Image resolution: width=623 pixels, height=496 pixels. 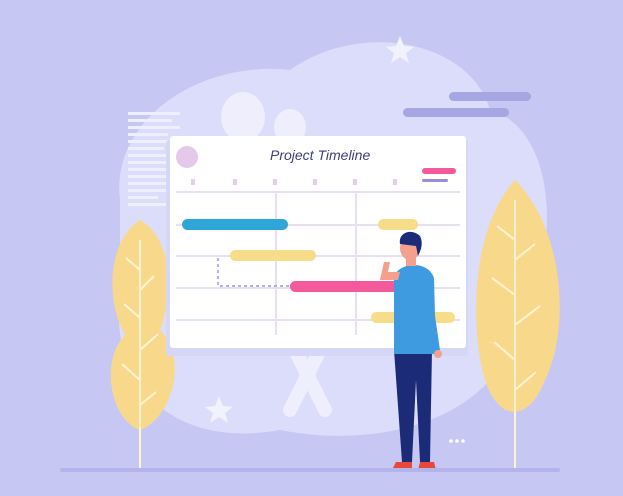 I want to click on board-title: Project Timeline, so click(x=320, y=155).